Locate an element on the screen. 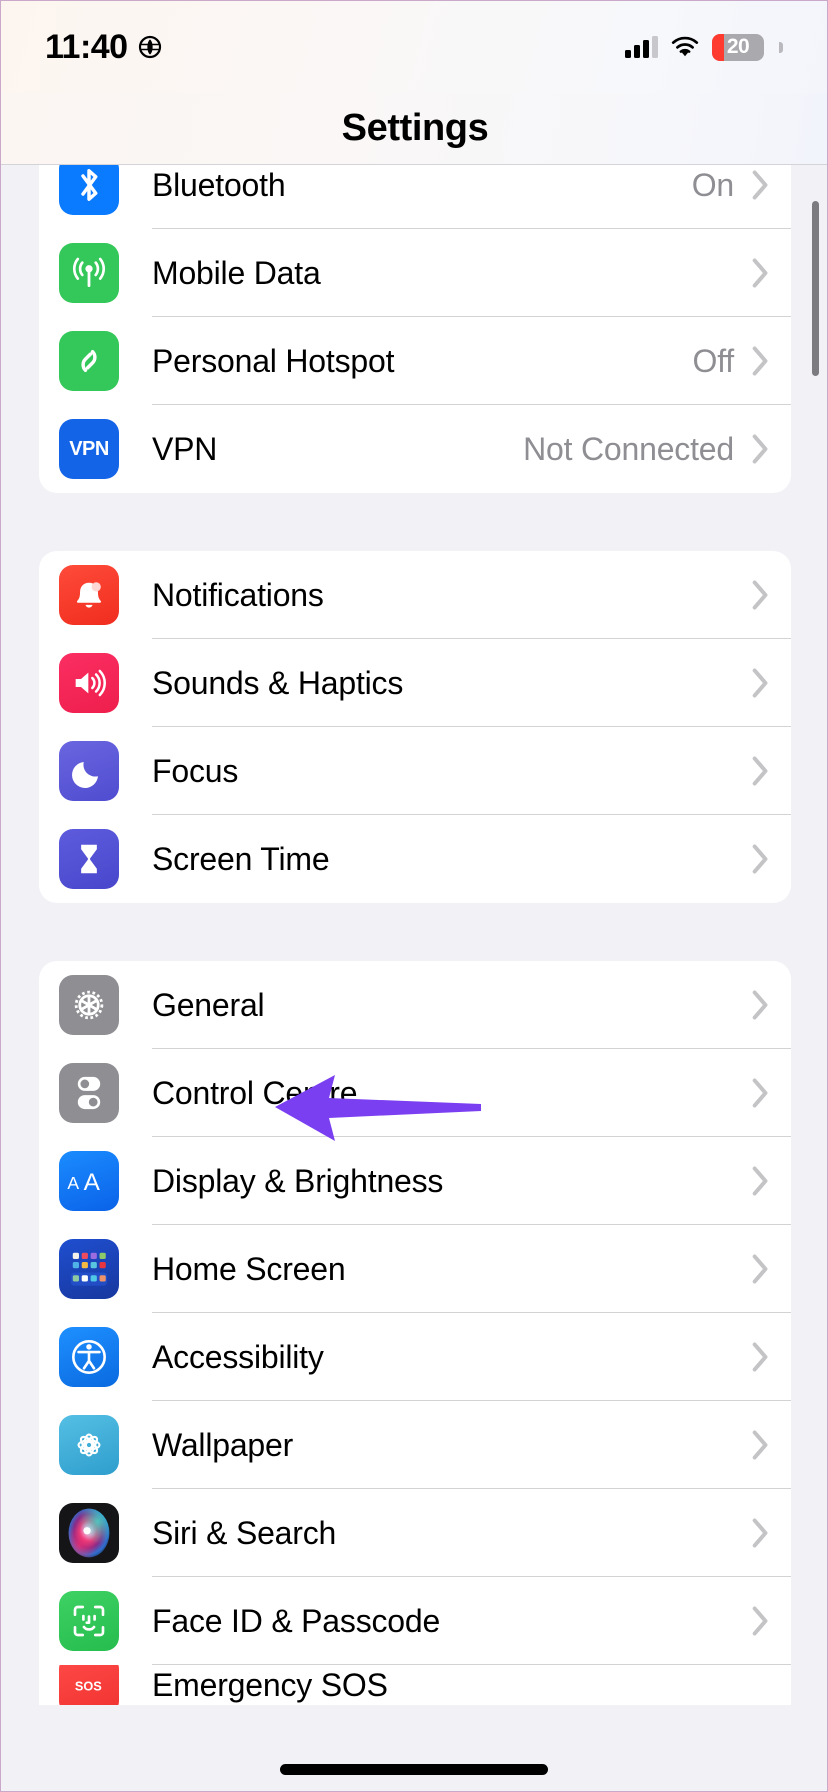 The image size is (828, 1792). home-indicator is located at coordinates (414, 1769).